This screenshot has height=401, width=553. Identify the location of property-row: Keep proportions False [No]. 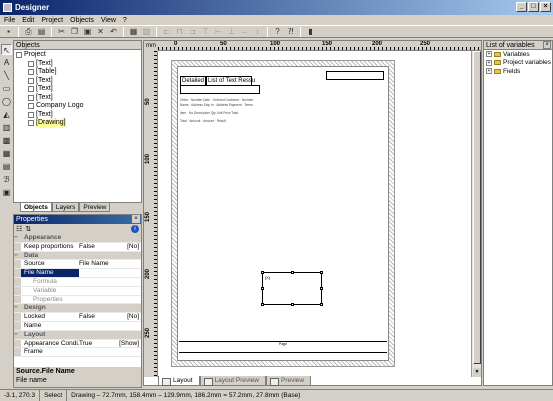
(77, 247).